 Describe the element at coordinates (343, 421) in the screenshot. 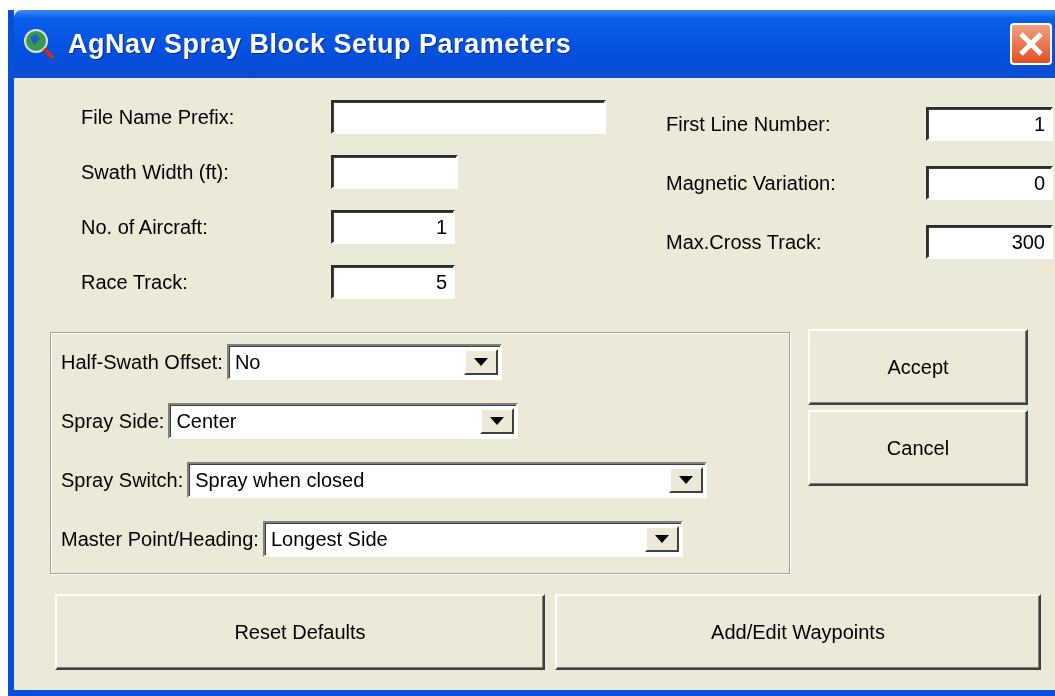

I see `dropdown: Center` at that location.